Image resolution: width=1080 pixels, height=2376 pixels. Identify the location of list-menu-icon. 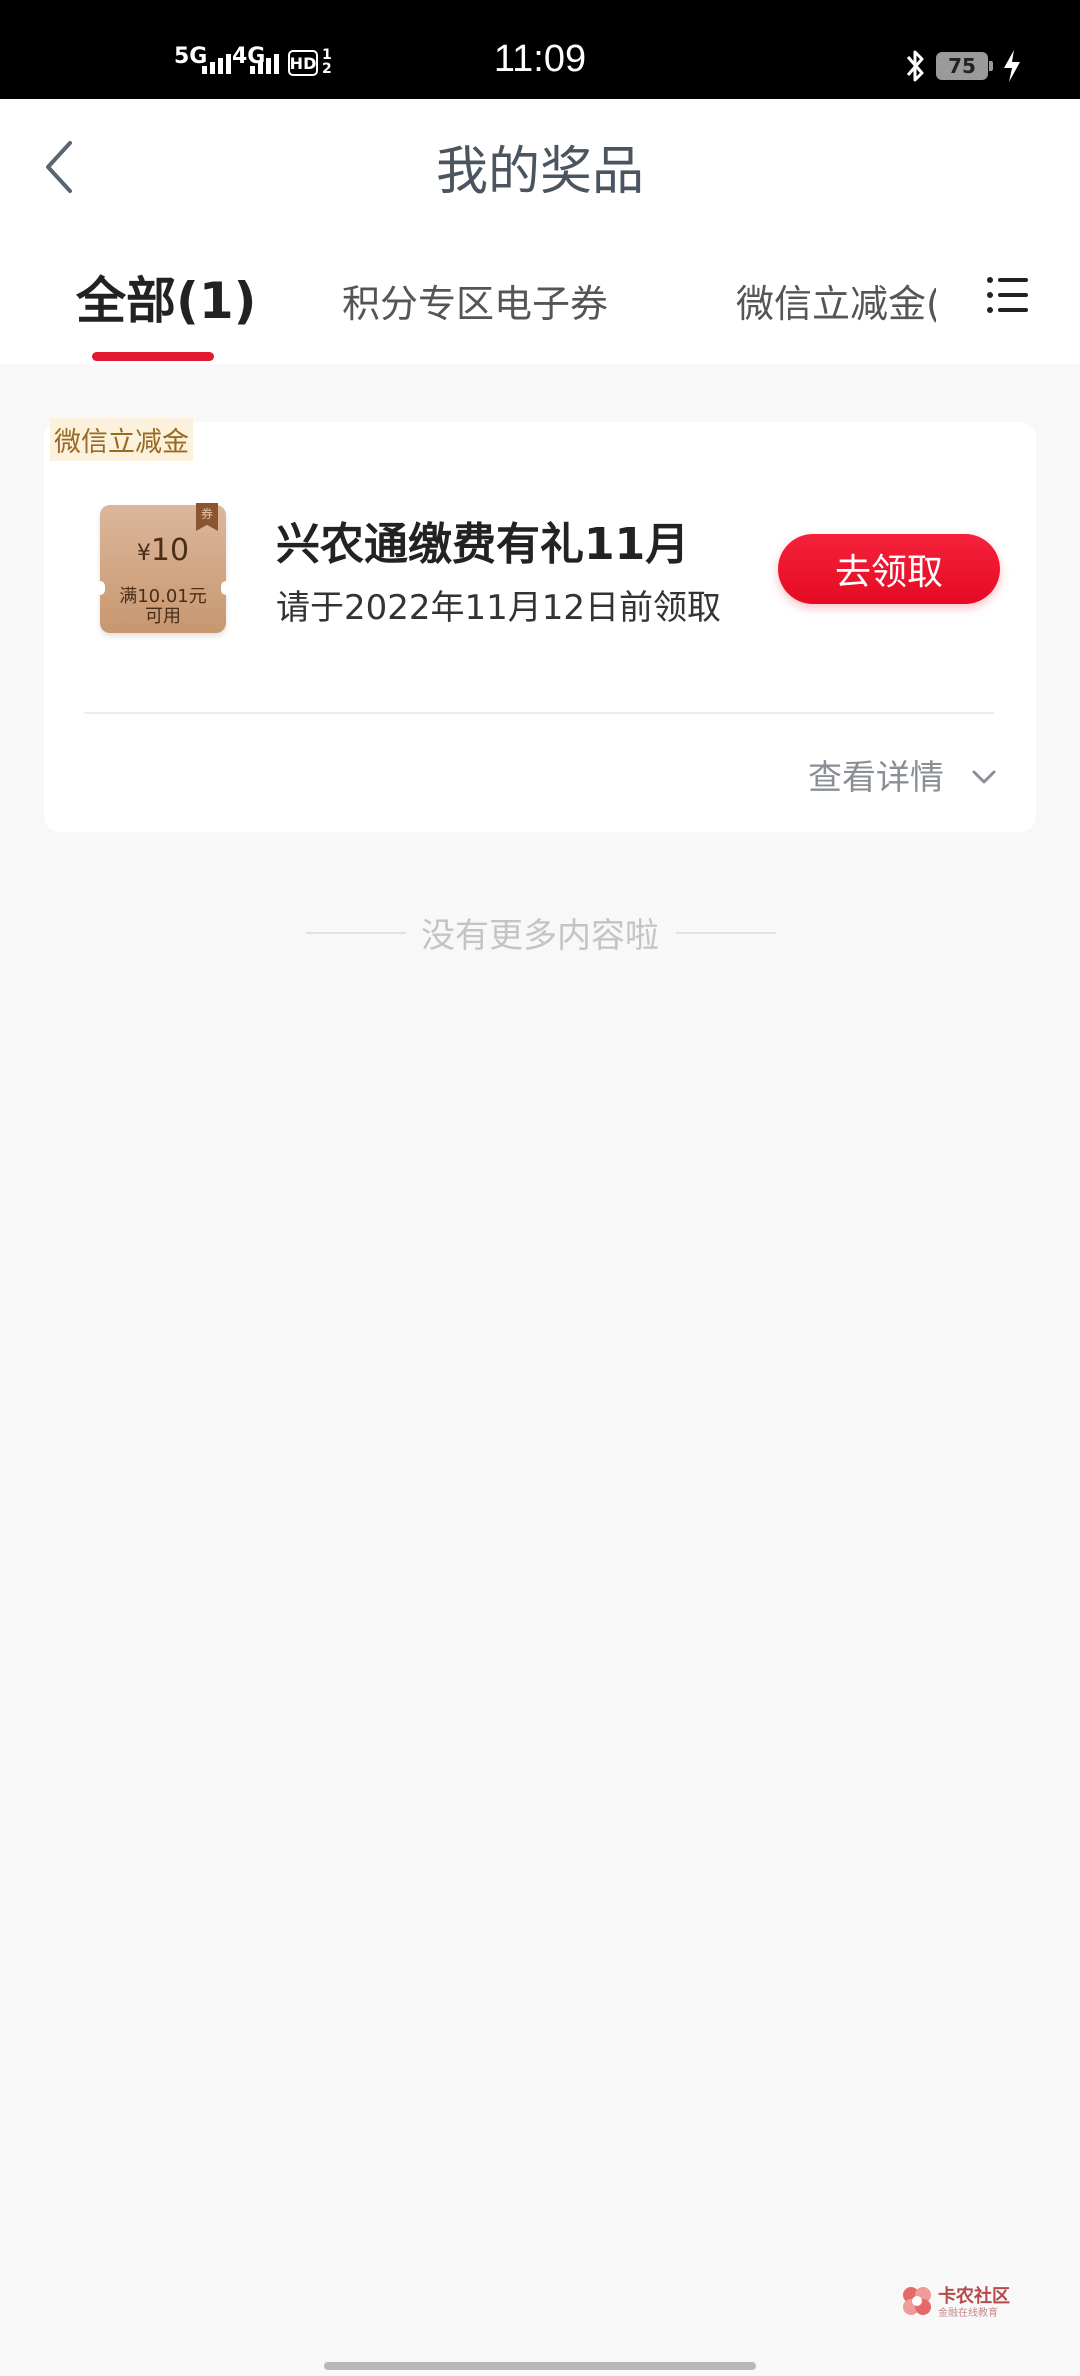
(1008, 295).